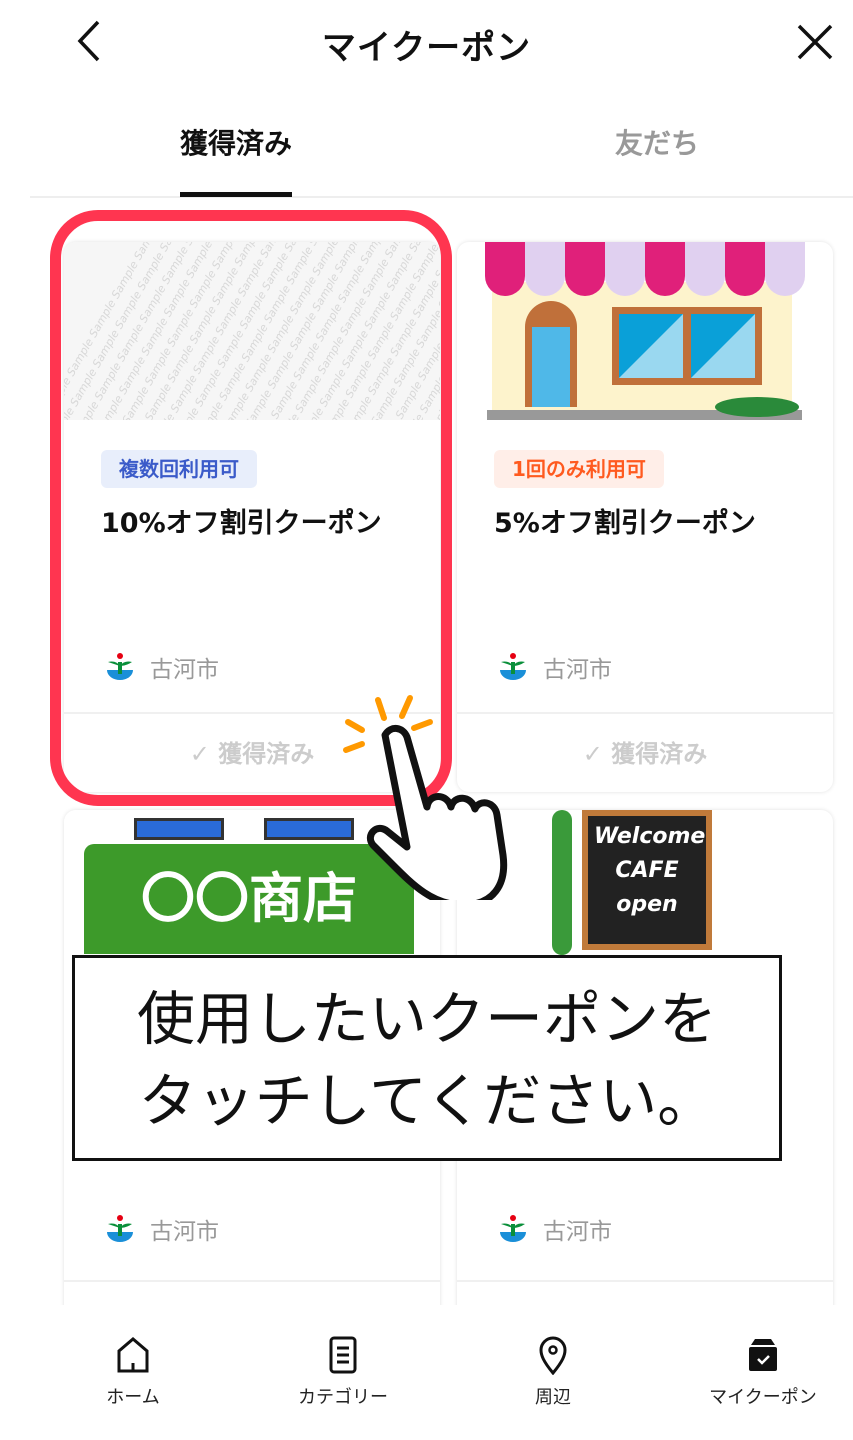  I want to click on nav-my-coupon: マイクーポン, so click(763, 1372).